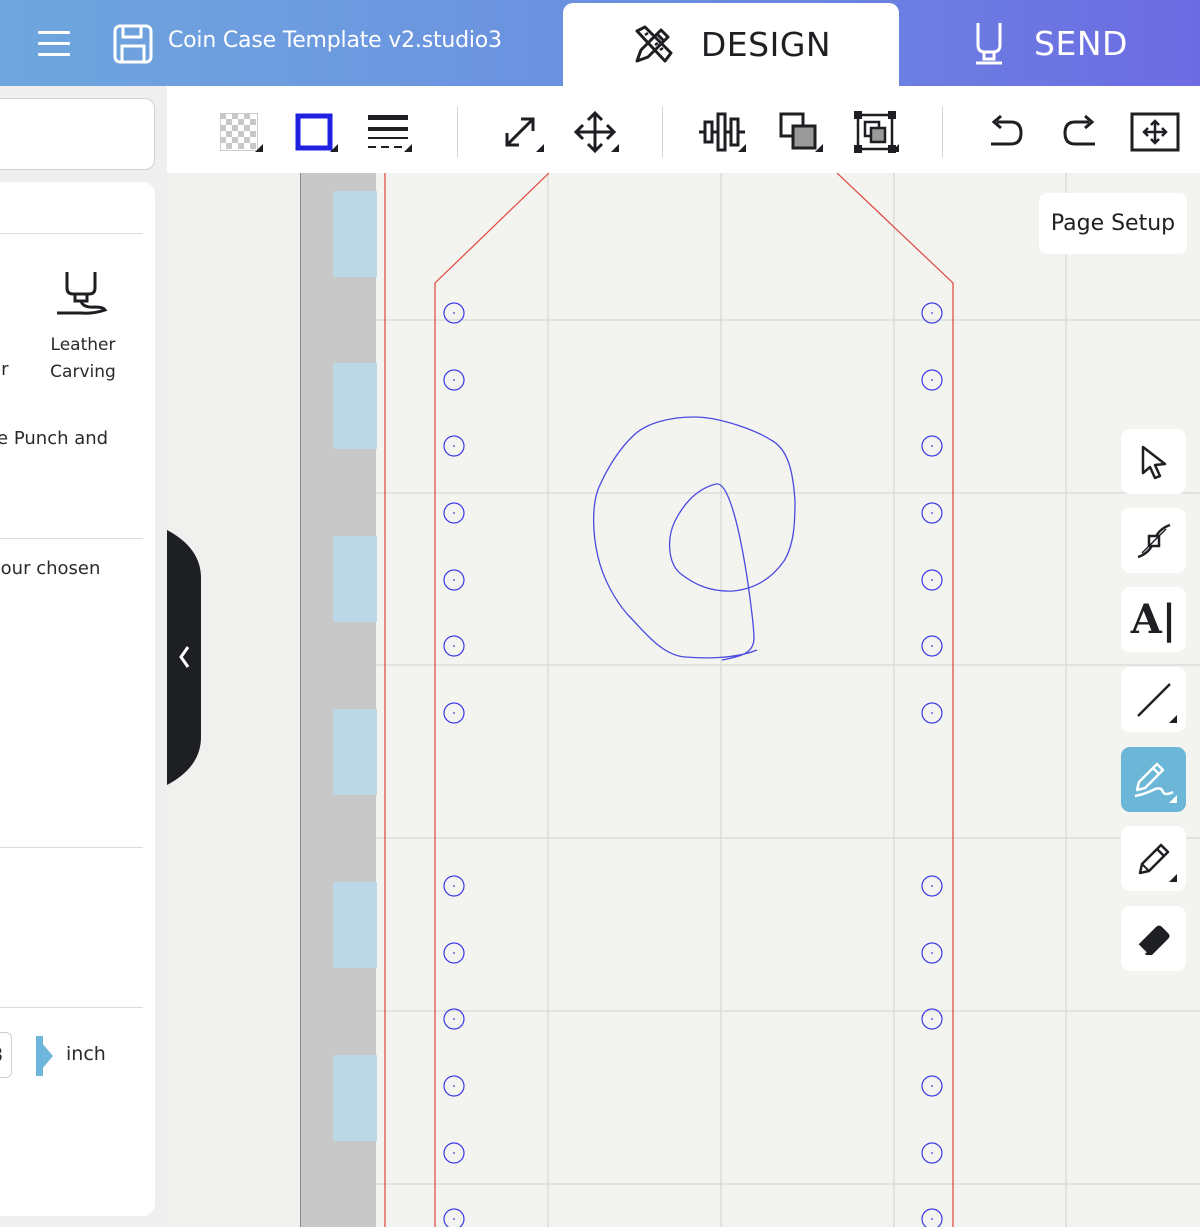  What do you see at coordinates (184, 657) in the screenshot?
I see `collapse-panel-button` at bounding box center [184, 657].